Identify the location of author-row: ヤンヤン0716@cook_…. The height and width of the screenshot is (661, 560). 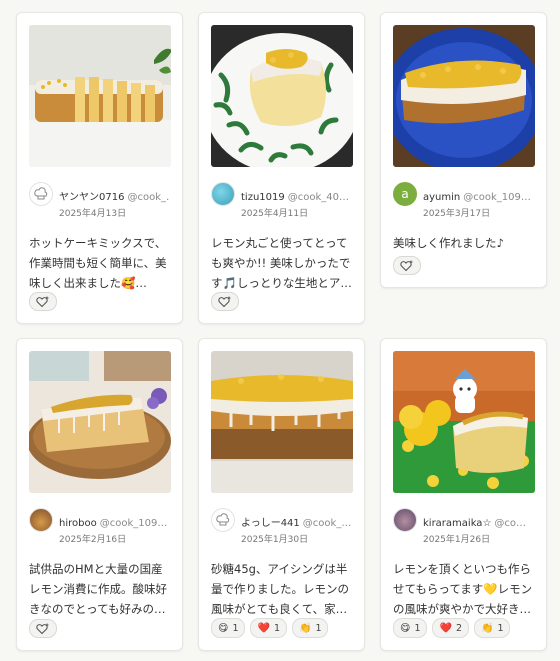
(99, 194).